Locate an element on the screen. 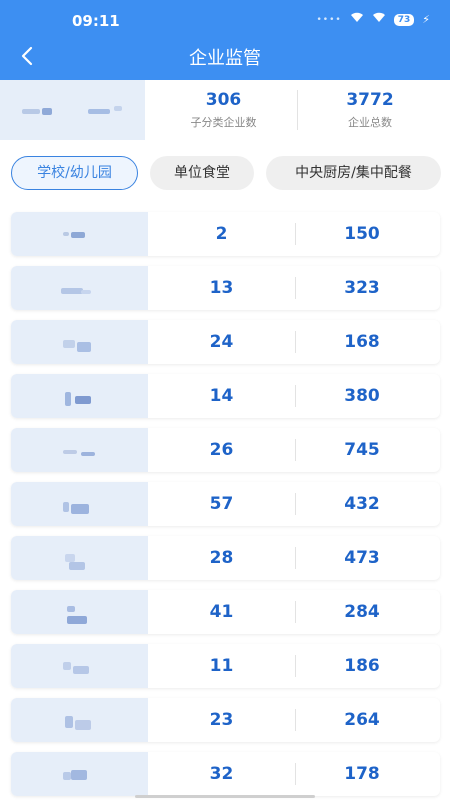 This screenshot has height=800, width=450. row-total-count: 168 is located at coordinates (362, 342).